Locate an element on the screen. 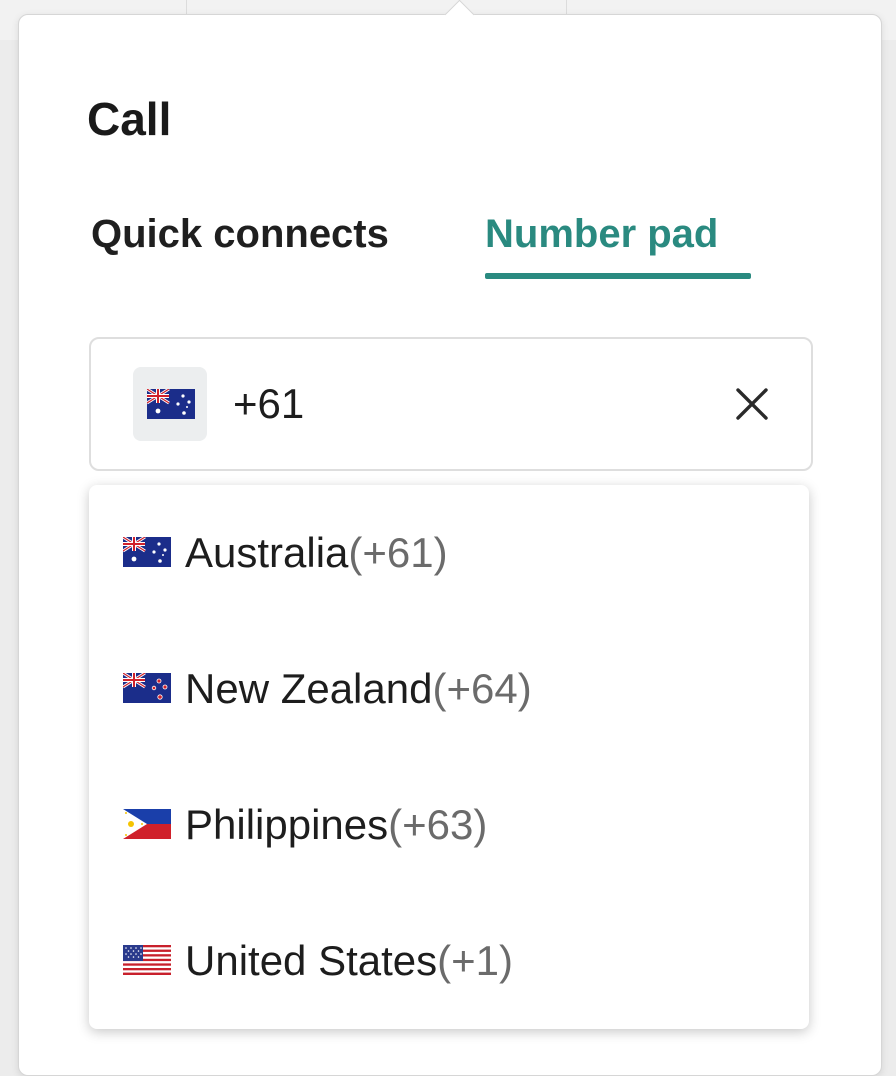  country-code: (+64) is located at coordinates (482, 688).